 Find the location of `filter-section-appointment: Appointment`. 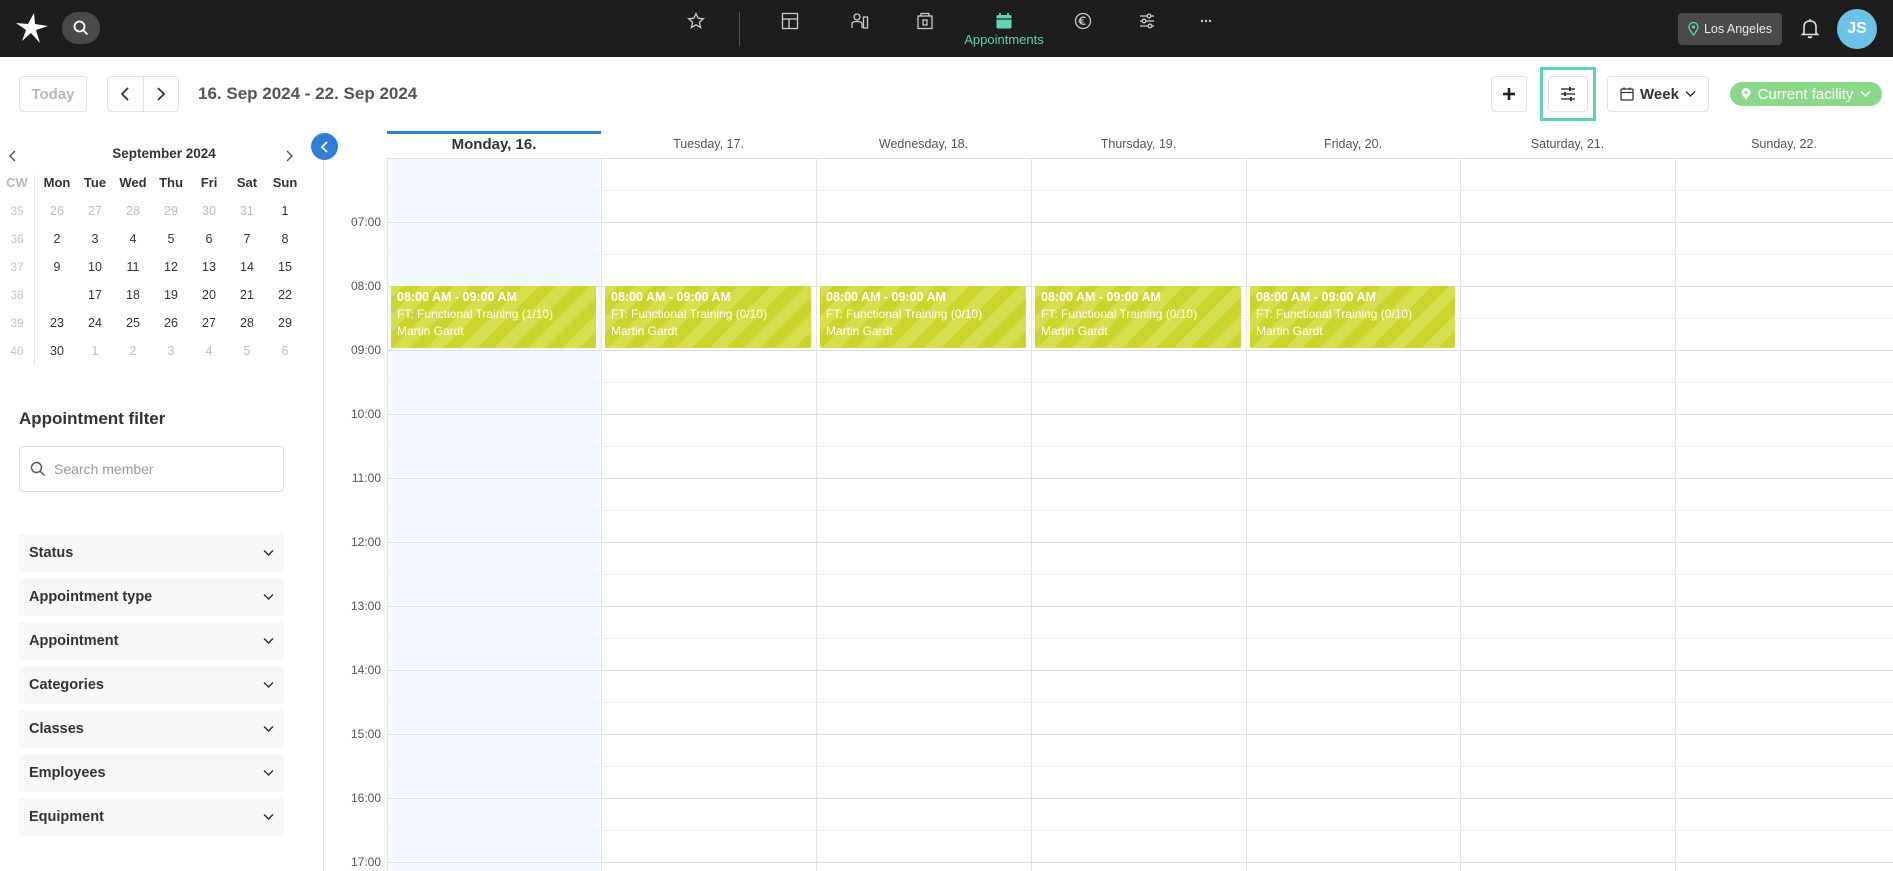

filter-section-appointment: Appointment is located at coordinates (151, 641).